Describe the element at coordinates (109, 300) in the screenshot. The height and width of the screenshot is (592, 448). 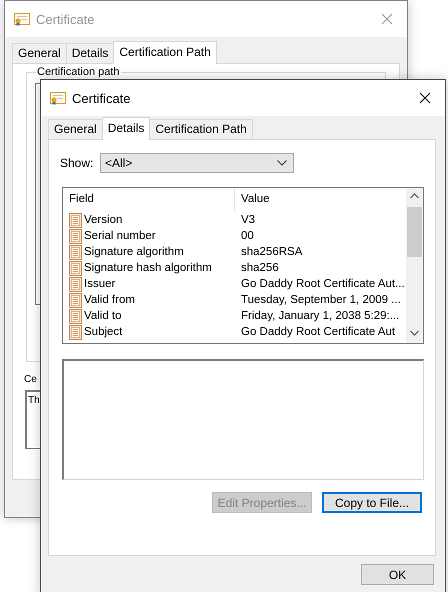
I see `field-name: Valid from` at that location.